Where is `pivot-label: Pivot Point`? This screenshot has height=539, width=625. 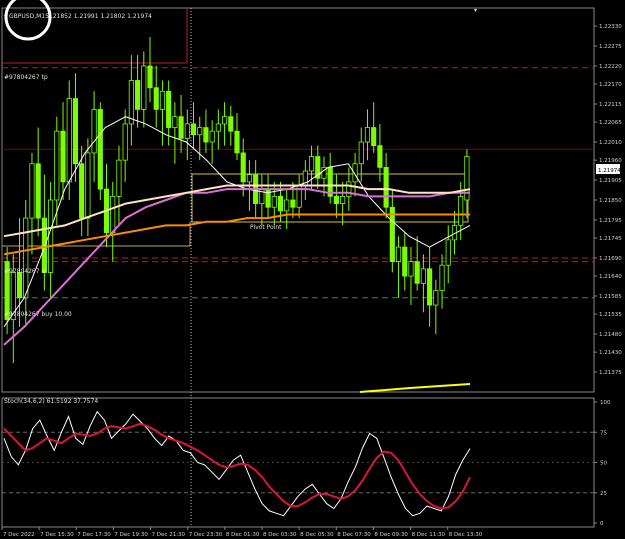
pivot-label: Pivot Point is located at coordinates (266, 227).